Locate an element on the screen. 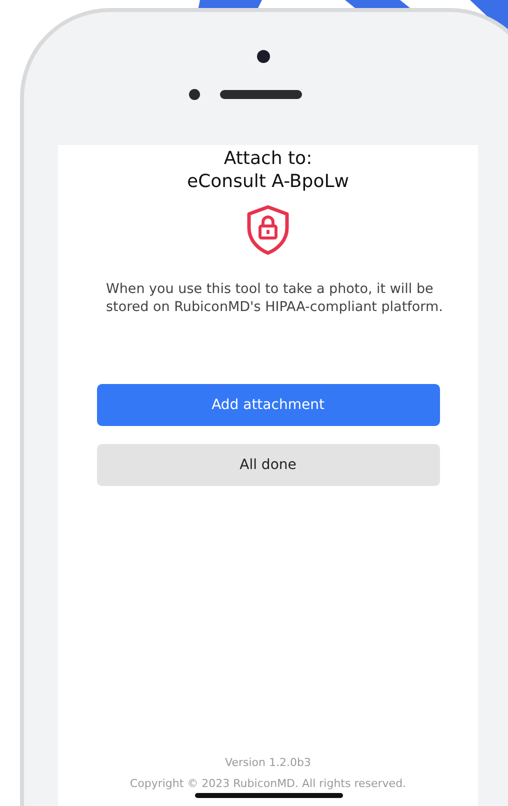 The height and width of the screenshot is (806, 508). speaker-icon is located at coordinates (261, 94).